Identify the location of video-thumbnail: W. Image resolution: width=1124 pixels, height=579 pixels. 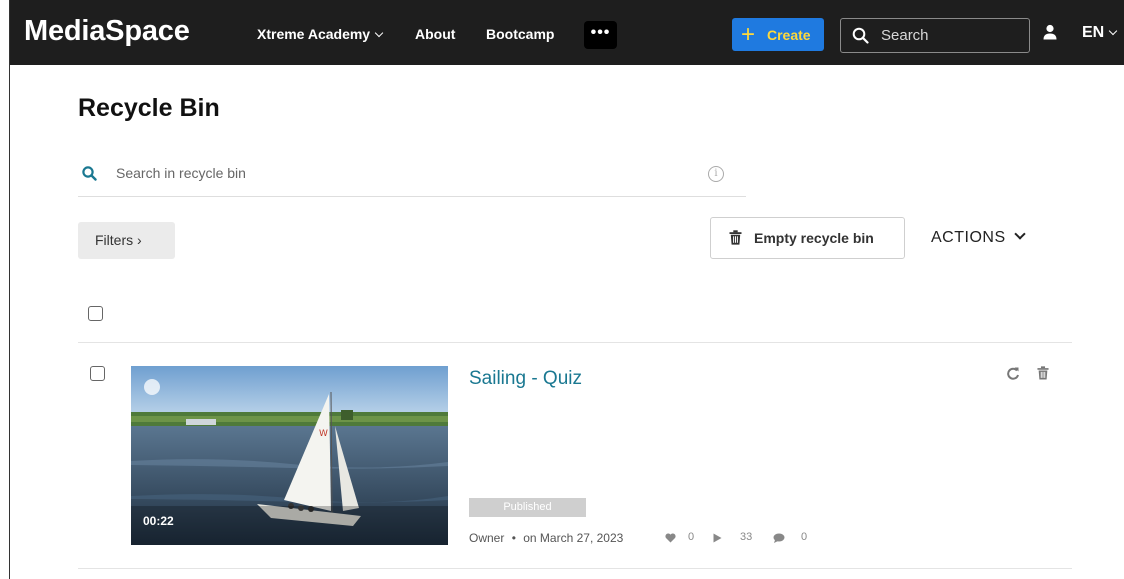
(289, 455).